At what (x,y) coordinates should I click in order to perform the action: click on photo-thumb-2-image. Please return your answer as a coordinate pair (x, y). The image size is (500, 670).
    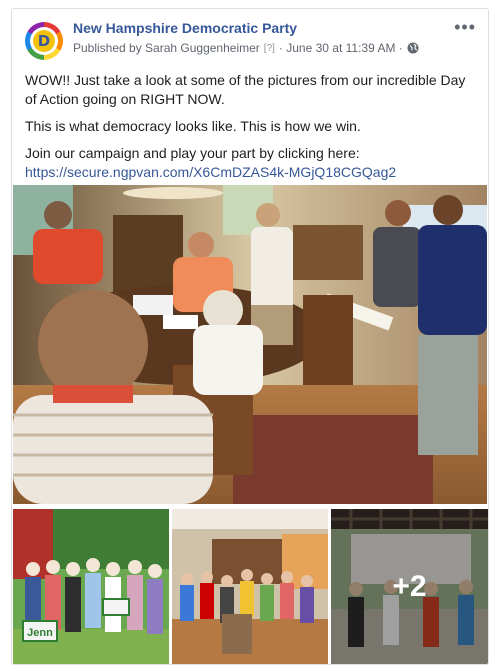
    Looking at the image, I should click on (250, 586).